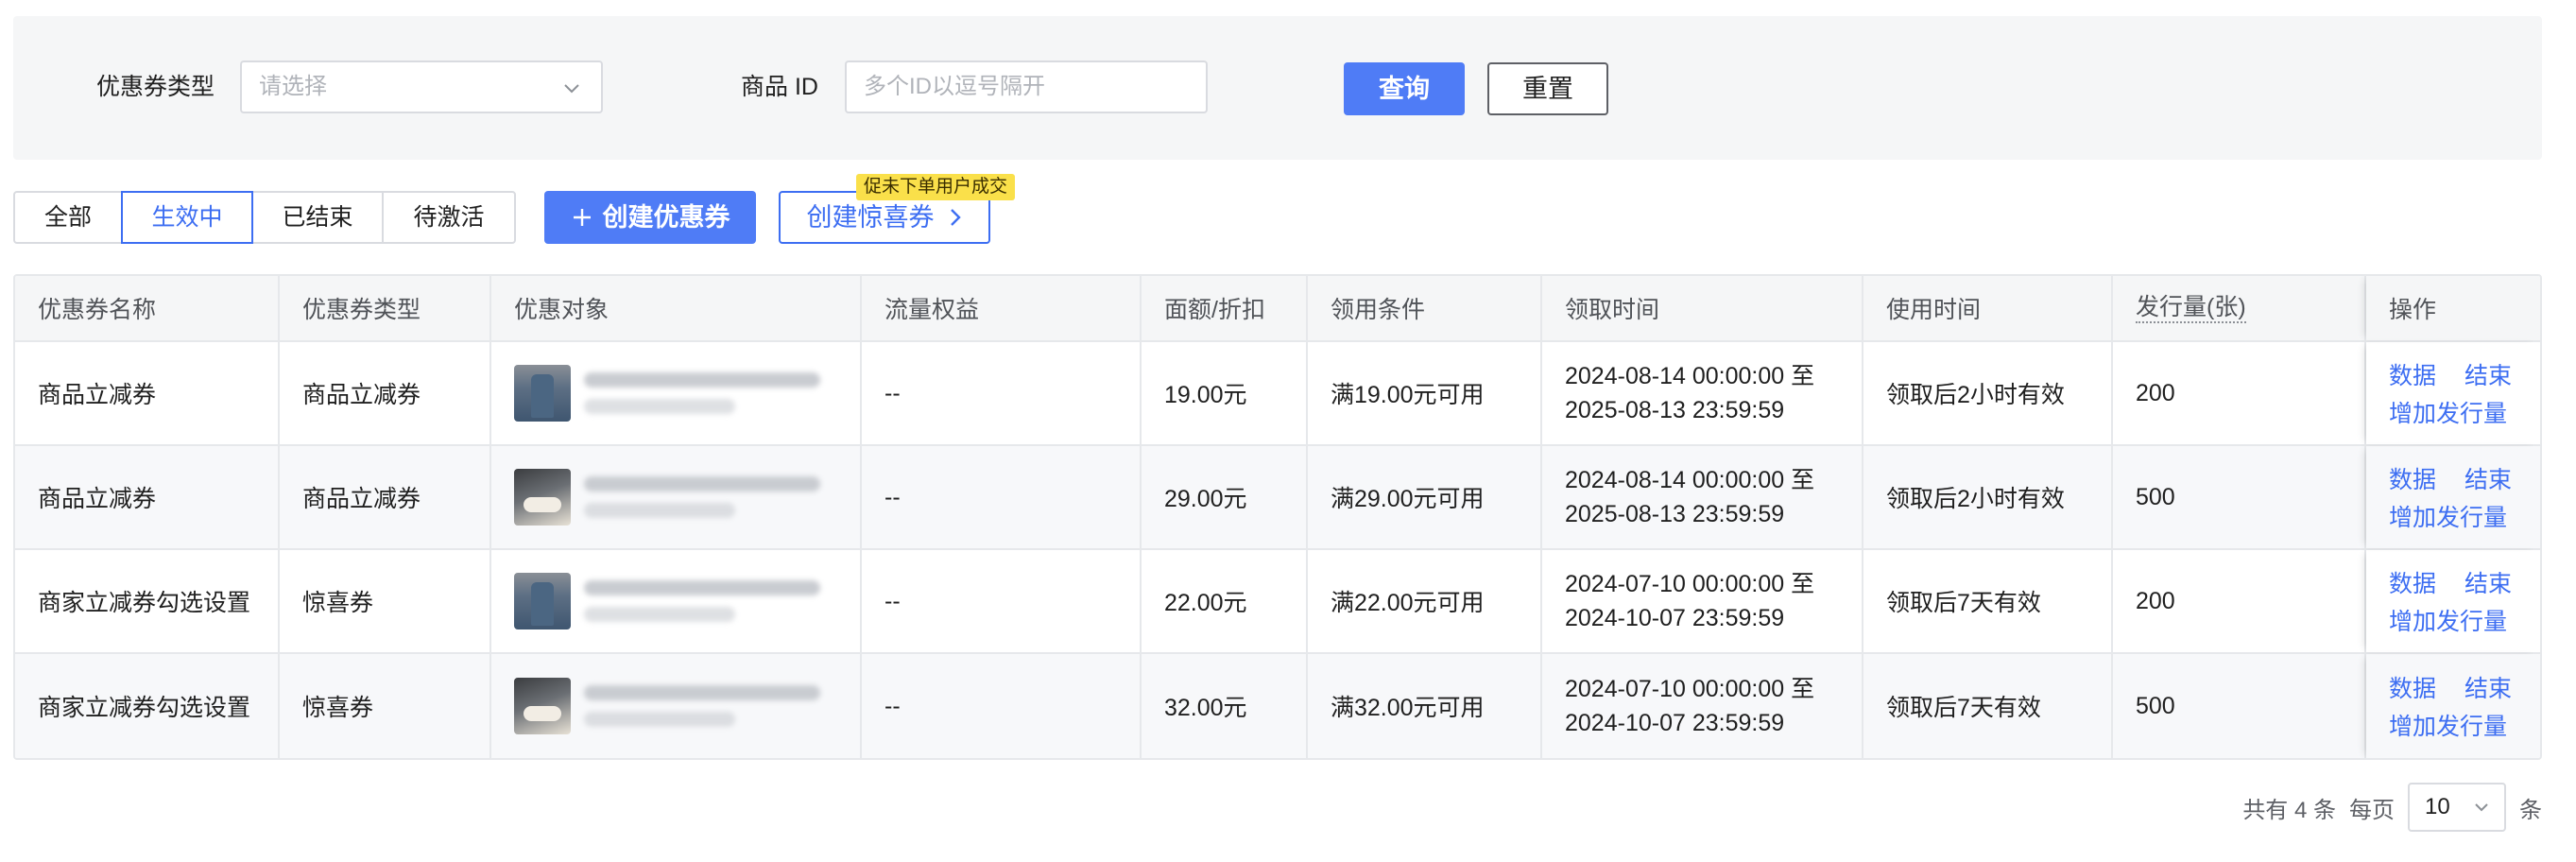 The height and width of the screenshot is (862, 2576). I want to click on create-coupon-button: 创建优惠券, so click(650, 217).